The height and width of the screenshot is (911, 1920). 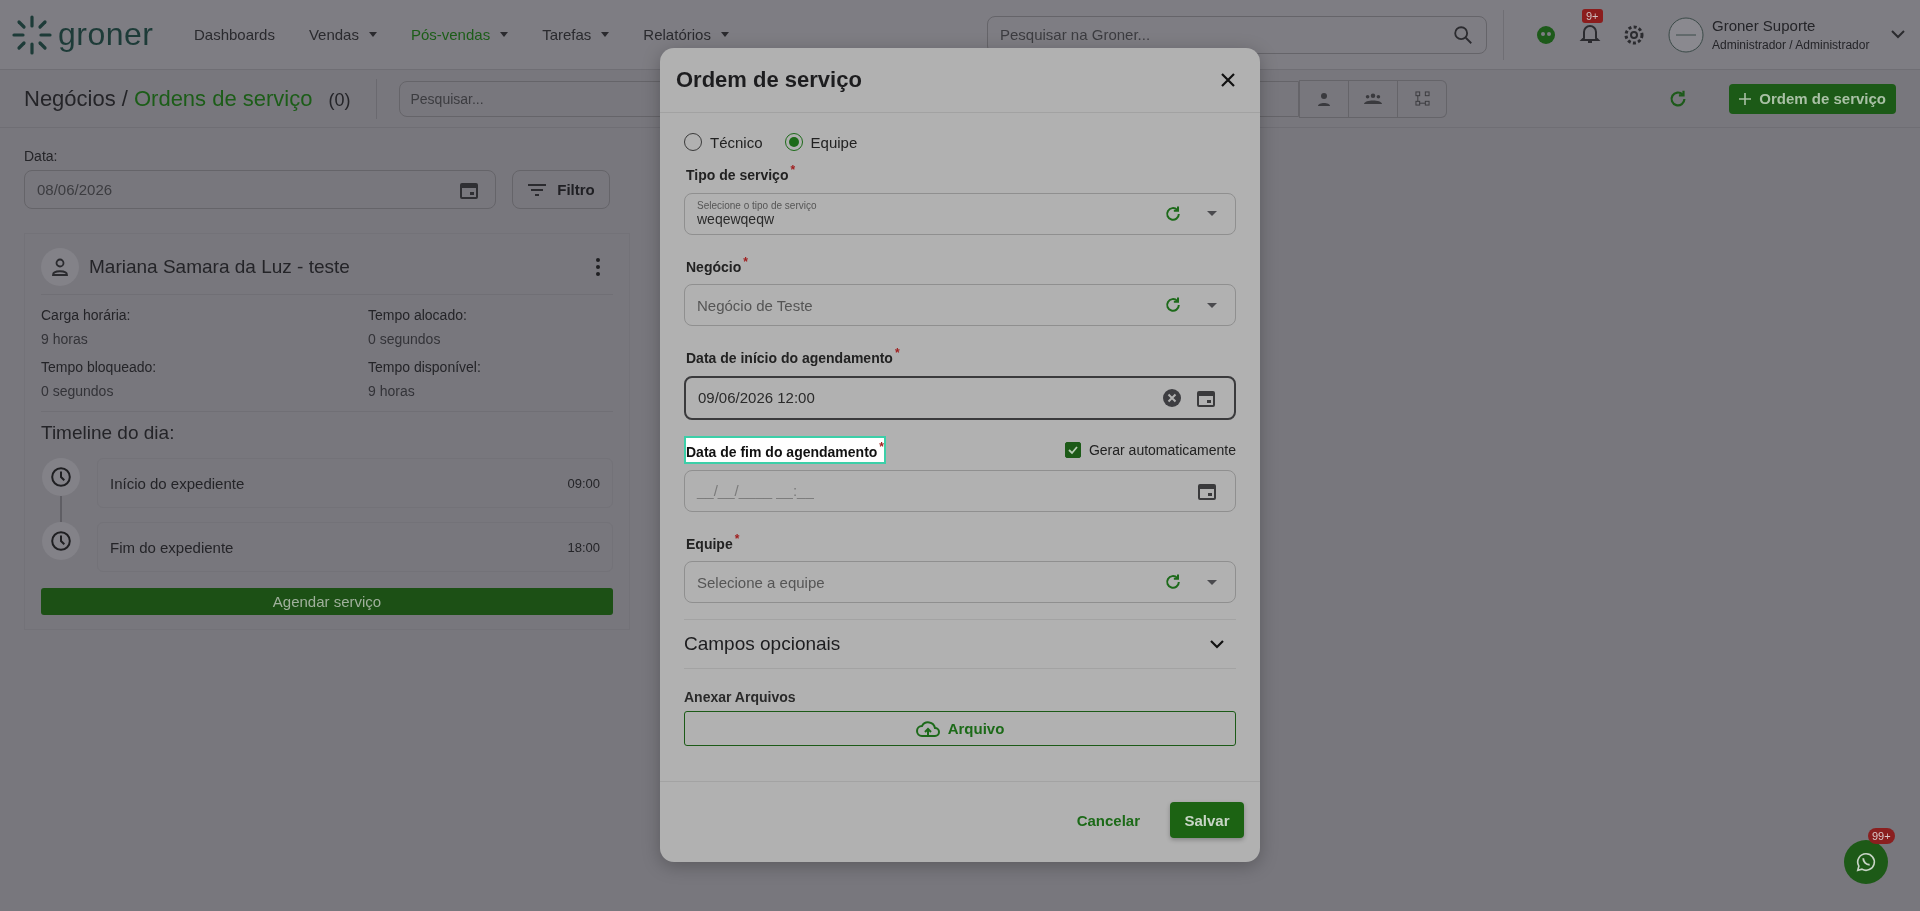 What do you see at coordinates (793, 356) in the screenshot?
I see `field-label: Data de início do agendamento$^{*}$` at bounding box center [793, 356].